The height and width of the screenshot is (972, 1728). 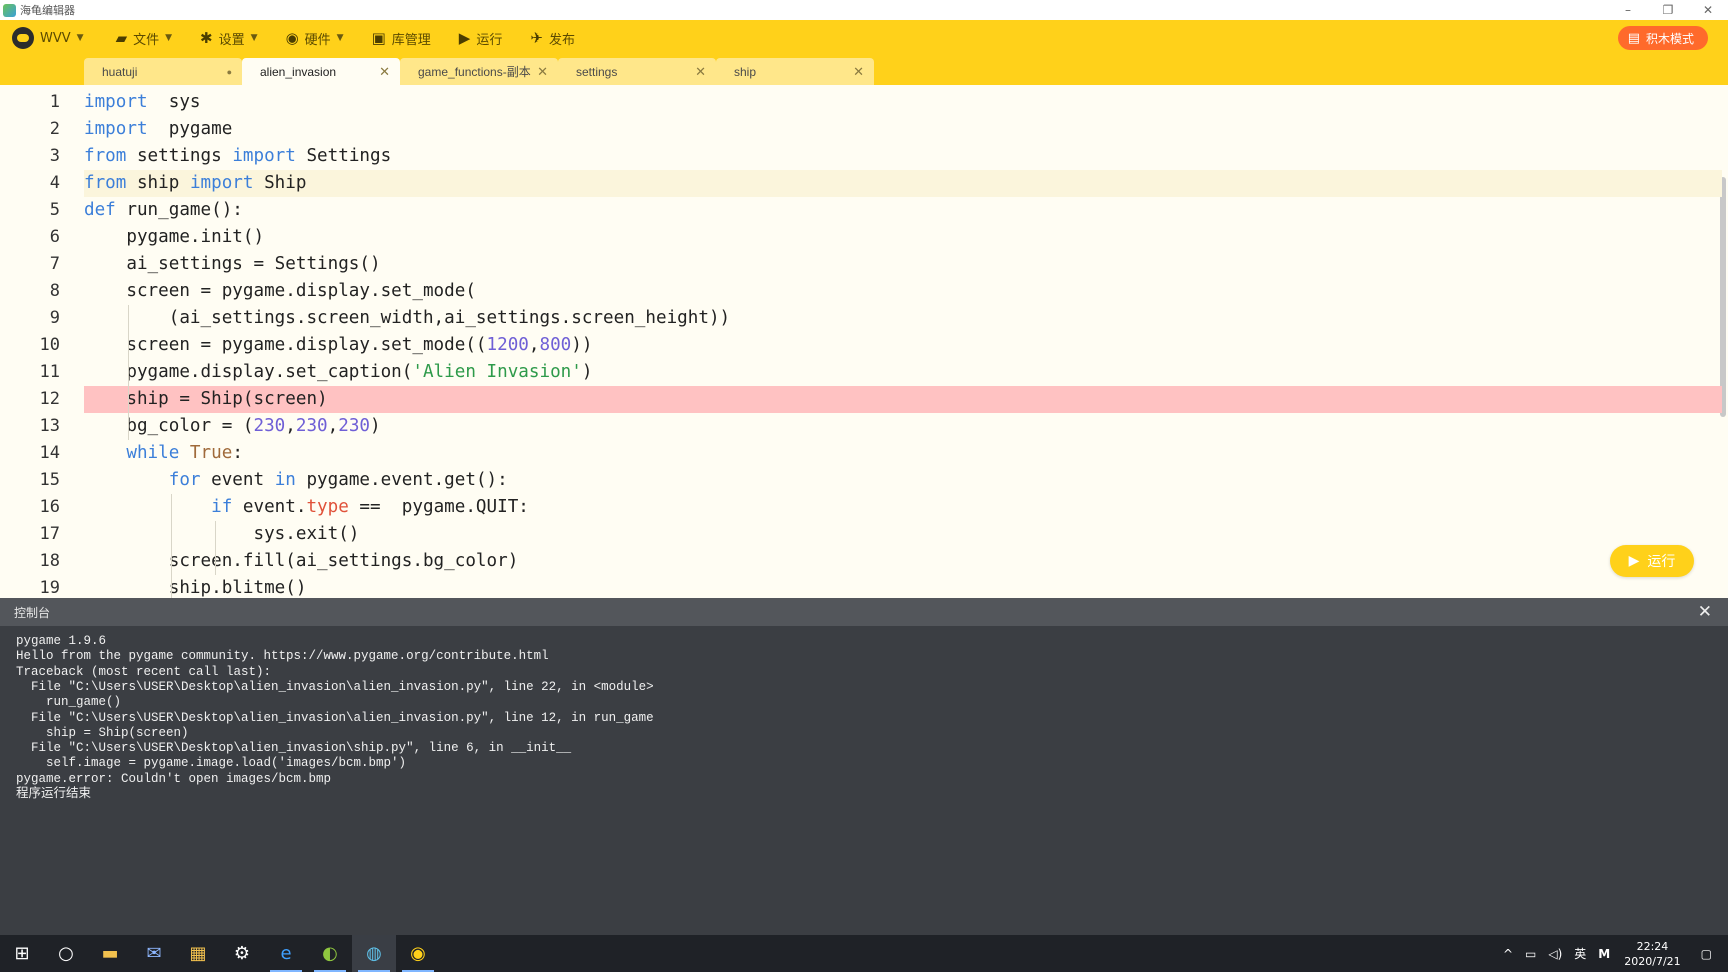 I want to click on tab-4: ship ✕, so click(x=795, y=71).